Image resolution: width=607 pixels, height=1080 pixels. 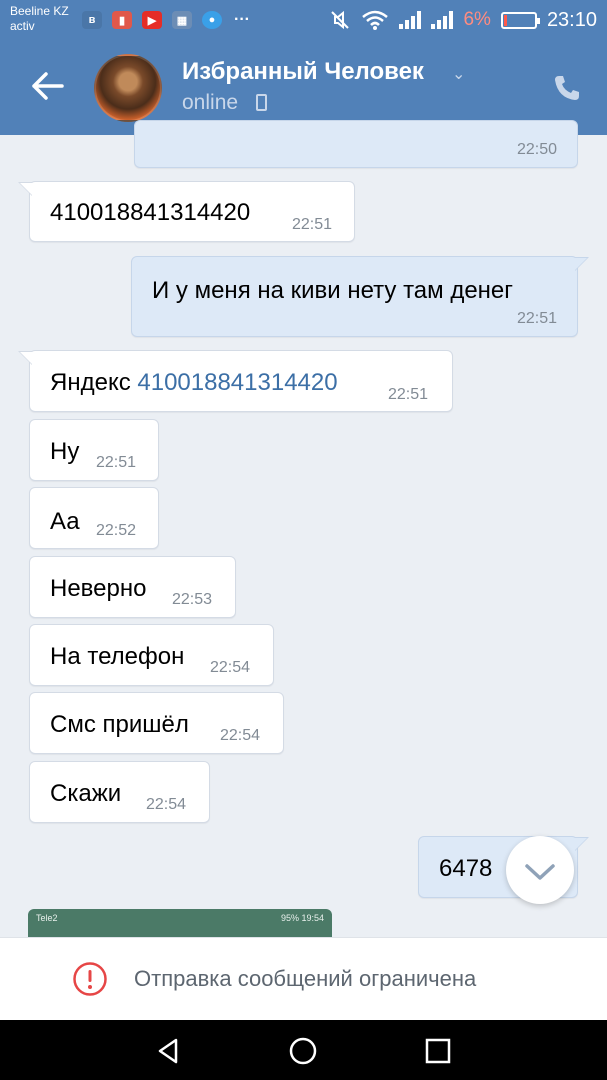 I want to click on message-incoming: 410018841314420 22:51, so click(x=186, y=211).